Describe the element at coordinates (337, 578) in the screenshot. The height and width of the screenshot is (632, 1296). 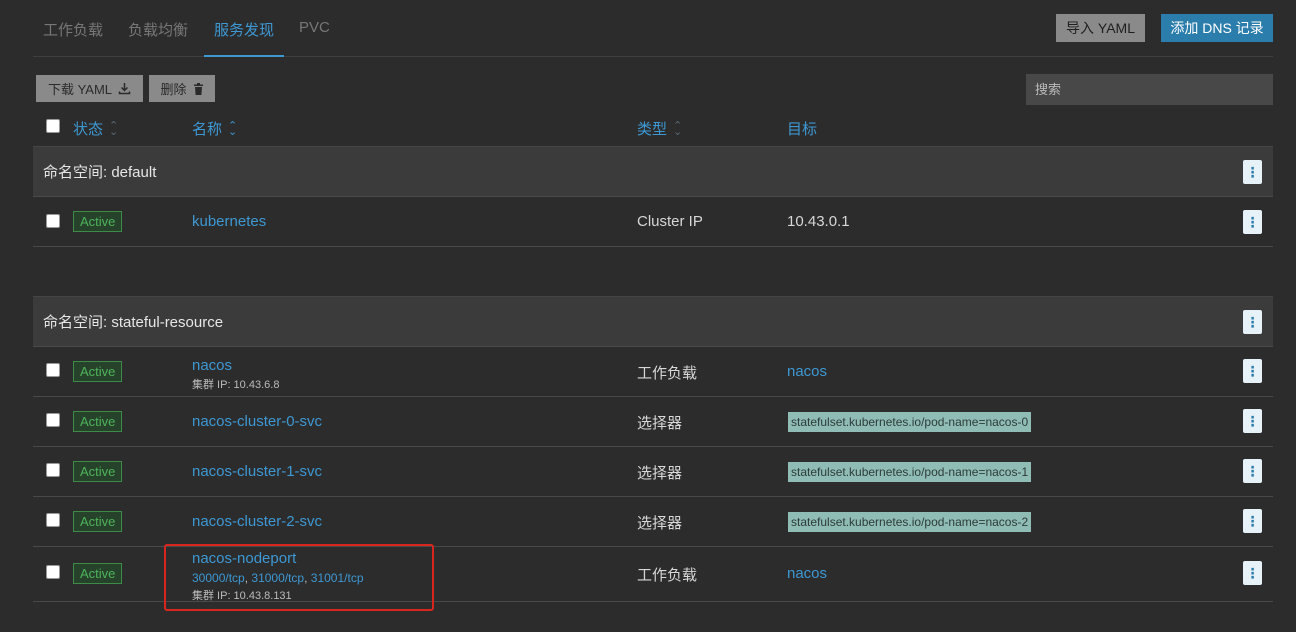
I see `port-link: 31001/tcp` at that location.